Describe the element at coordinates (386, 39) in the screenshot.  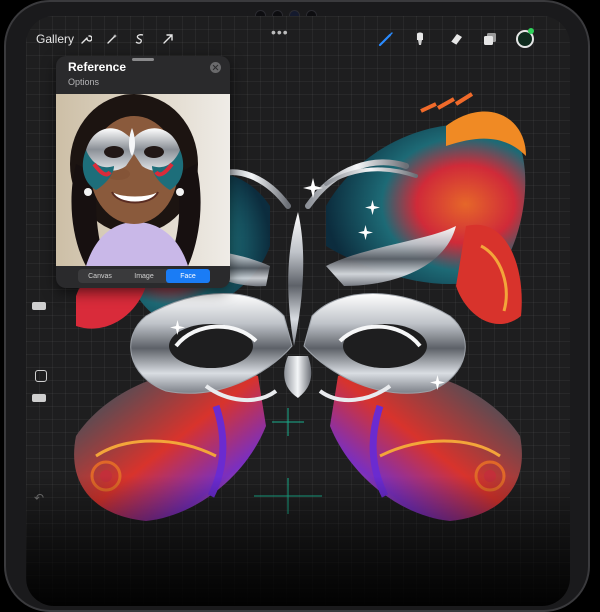
I see `brush-icon` at that location.